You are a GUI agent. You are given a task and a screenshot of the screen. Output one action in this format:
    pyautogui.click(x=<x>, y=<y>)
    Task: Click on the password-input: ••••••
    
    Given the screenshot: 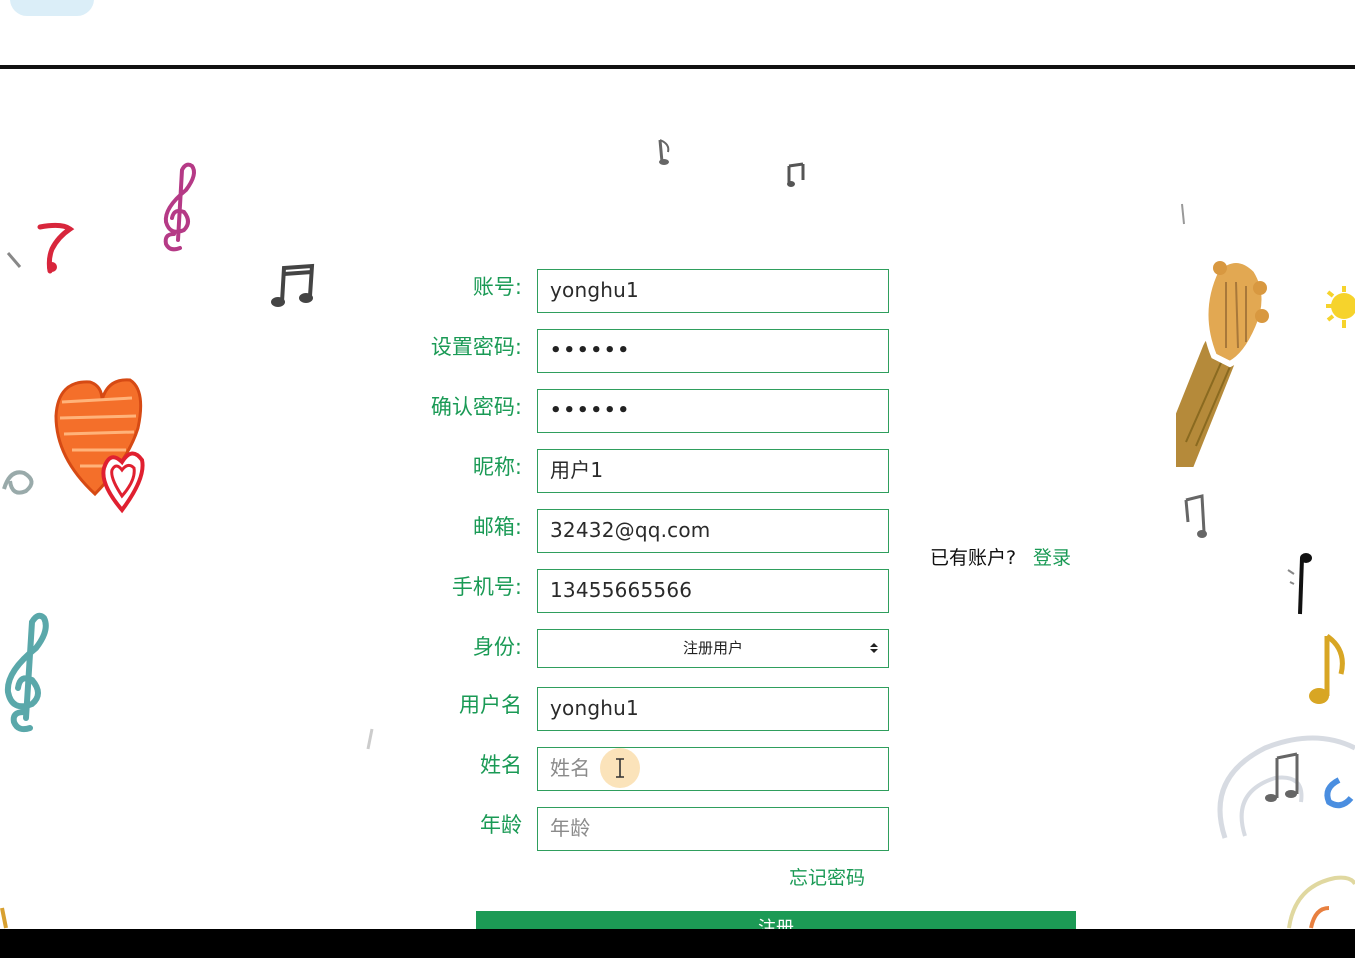 What is the action you would take?
    pyautogui.click(x=713, y=351)
    